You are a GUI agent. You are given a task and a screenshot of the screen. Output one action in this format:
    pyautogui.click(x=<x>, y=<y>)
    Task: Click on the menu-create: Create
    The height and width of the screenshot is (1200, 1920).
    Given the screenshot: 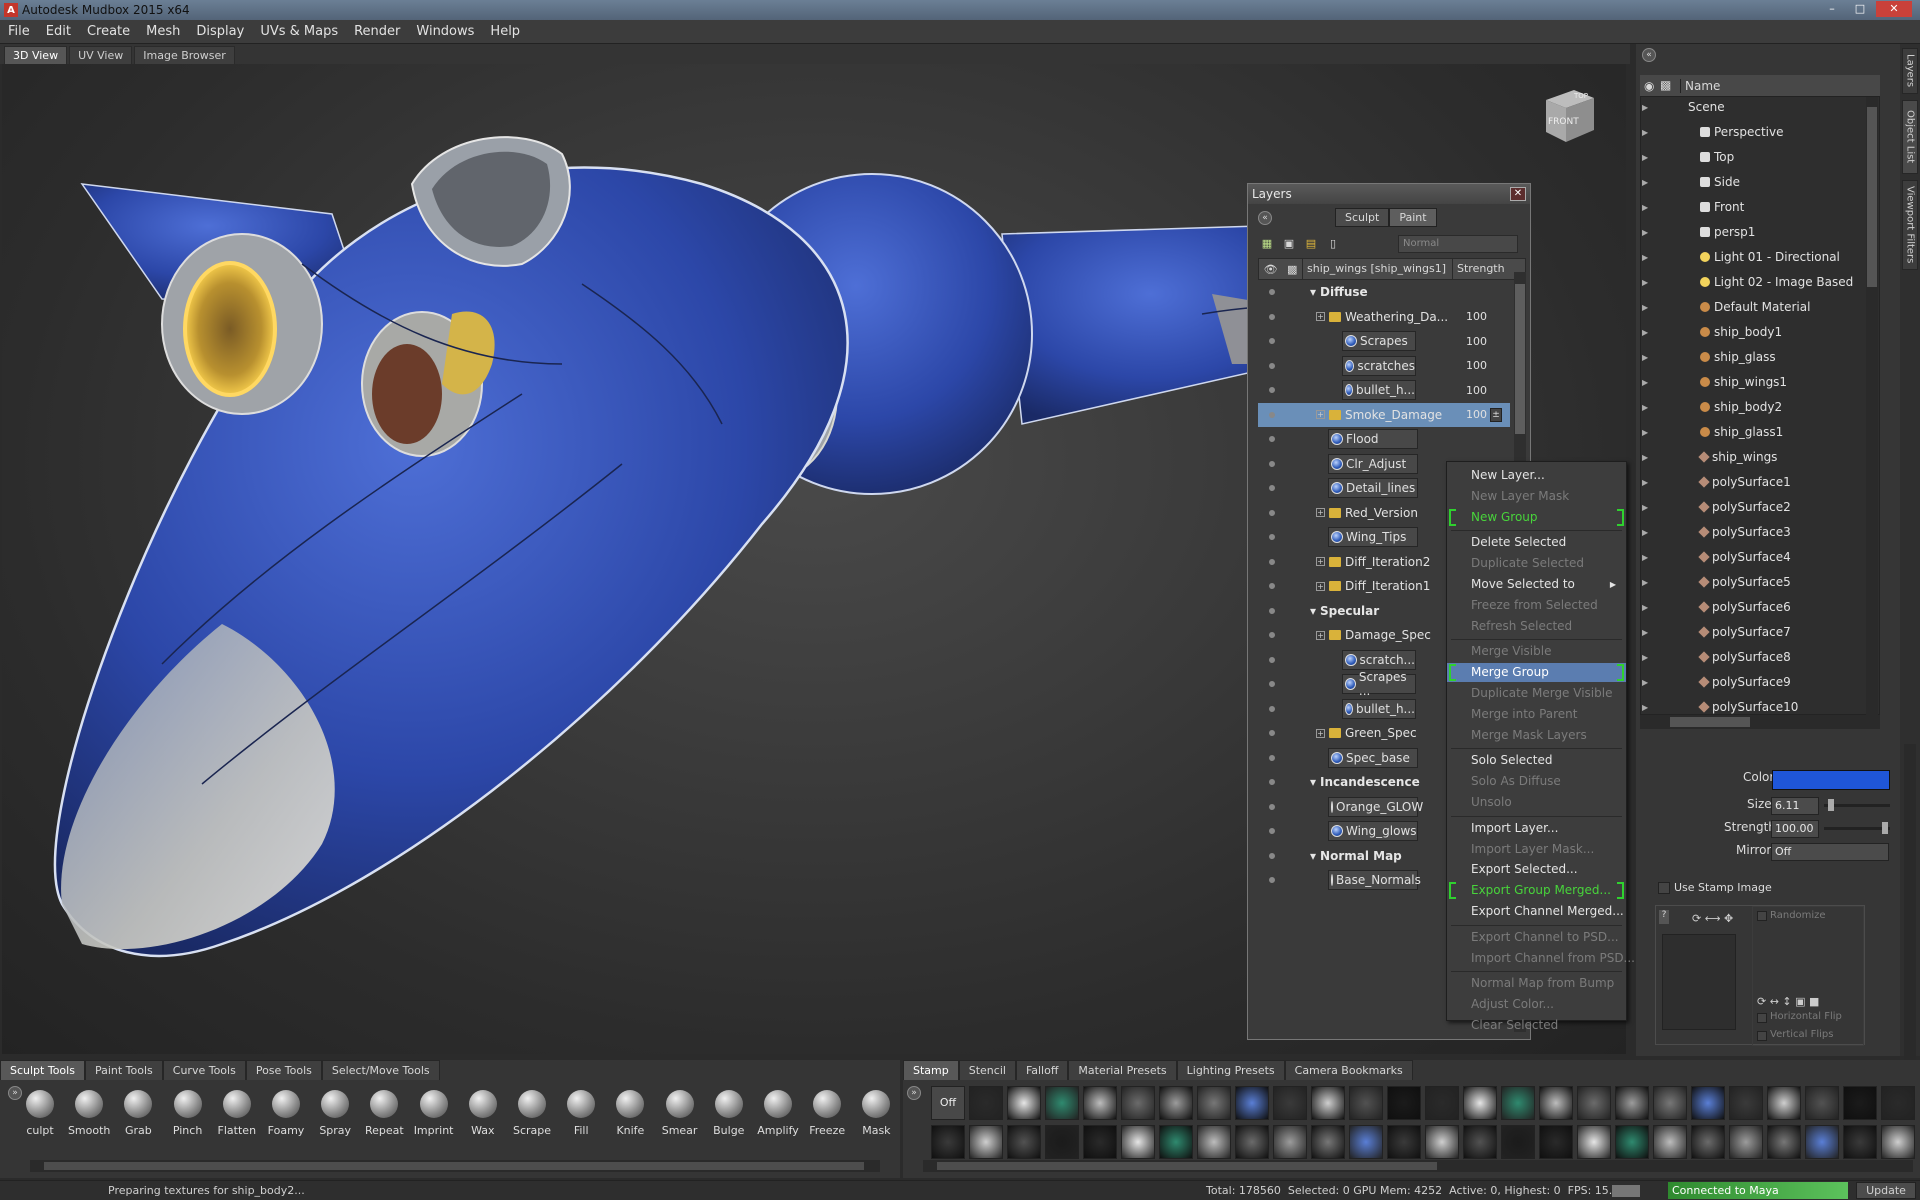 What is the action you would take?
    pyautogui.click(x=108, y=31)
    